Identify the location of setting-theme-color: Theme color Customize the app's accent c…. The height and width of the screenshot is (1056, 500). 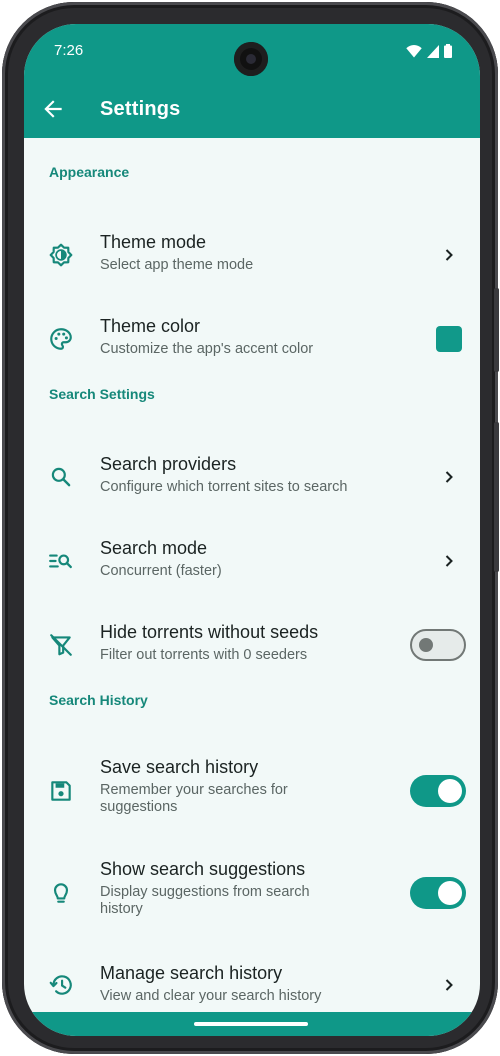
(252, 339).